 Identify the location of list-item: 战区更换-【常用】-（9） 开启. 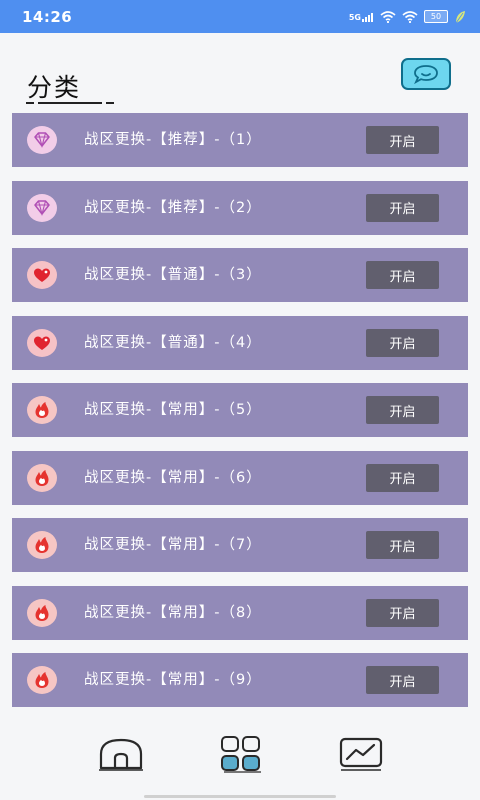
(240, 680).